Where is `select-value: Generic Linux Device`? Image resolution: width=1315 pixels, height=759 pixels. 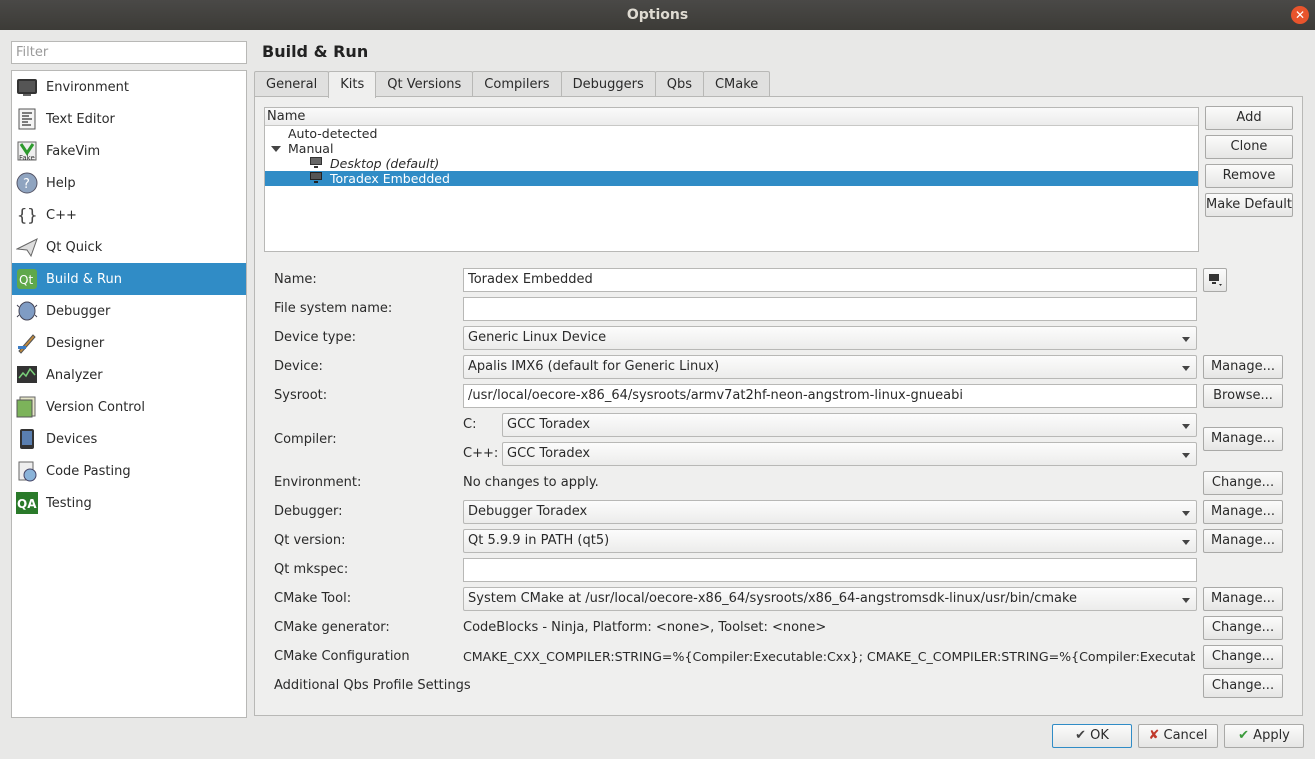 select-value: Generic Linux Device is located at coordinates (537, 337).